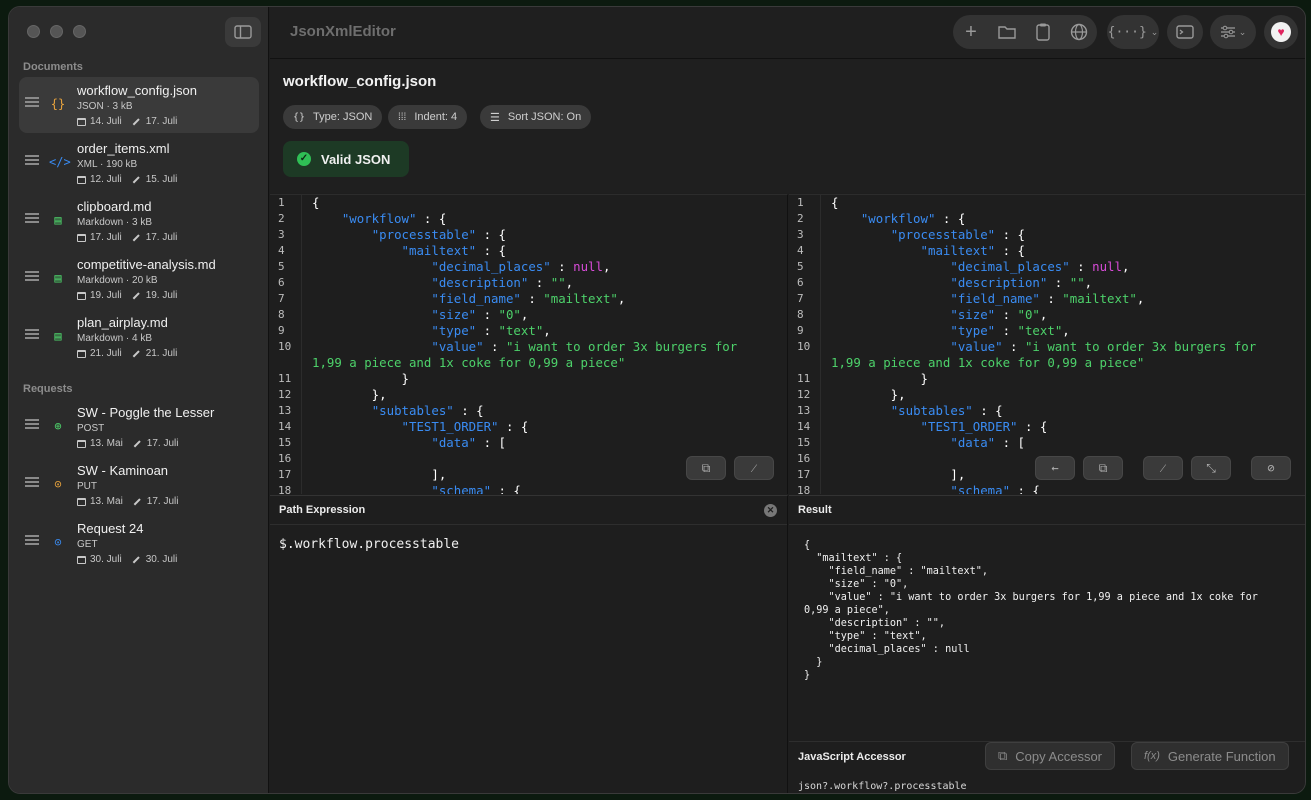 Image resolution: width=1311 pixels, height=800 pixels. I want to click on indent-chip: ⁞⁞⁞ Indent: 4, so click(428, 117).